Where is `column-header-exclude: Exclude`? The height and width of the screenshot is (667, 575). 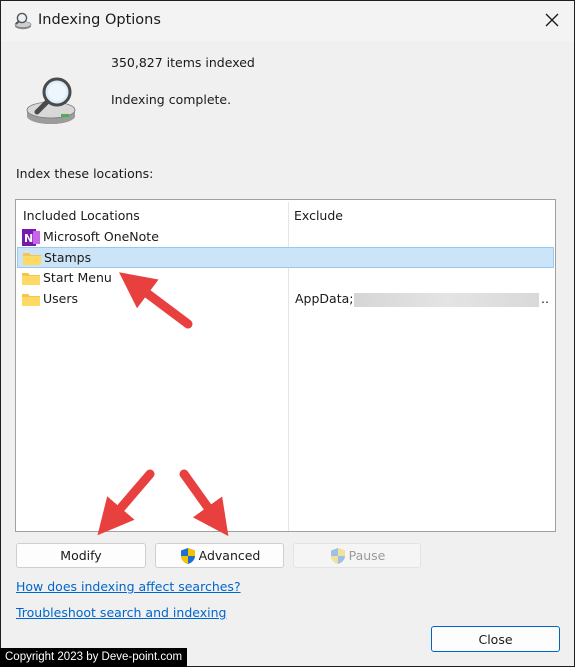 column-header-exclude: Exclude is located at coordinates (318, 215).